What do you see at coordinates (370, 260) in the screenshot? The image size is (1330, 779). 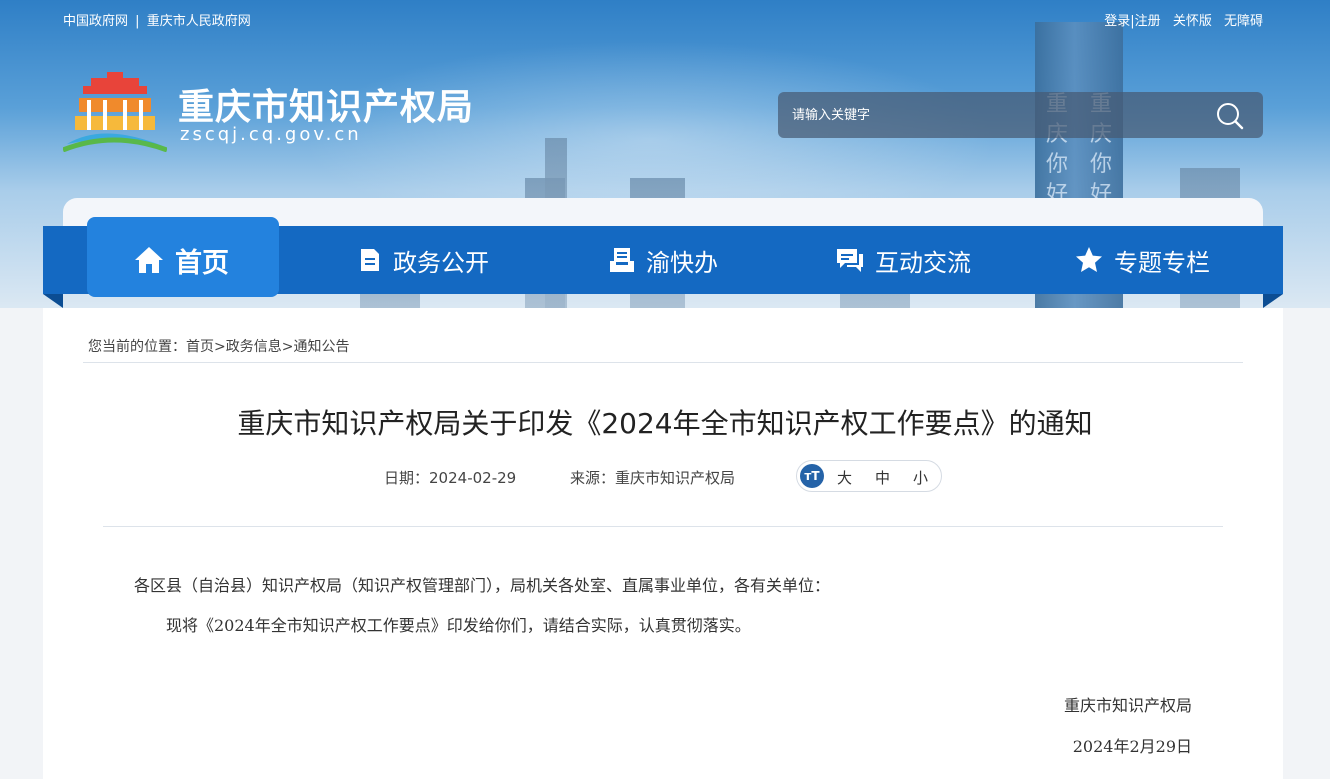 I see `document-icon` at bounding box center [370, 260].